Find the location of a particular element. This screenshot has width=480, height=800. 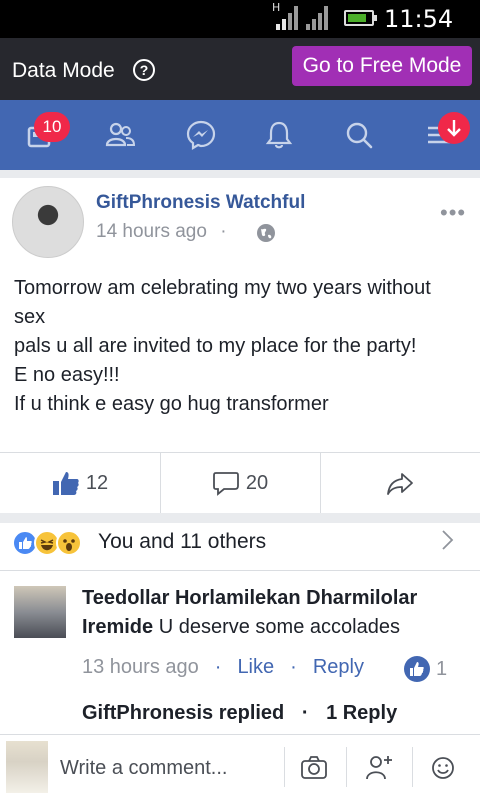

down-arrow-badge-icon is located at coordinates (454, 128).